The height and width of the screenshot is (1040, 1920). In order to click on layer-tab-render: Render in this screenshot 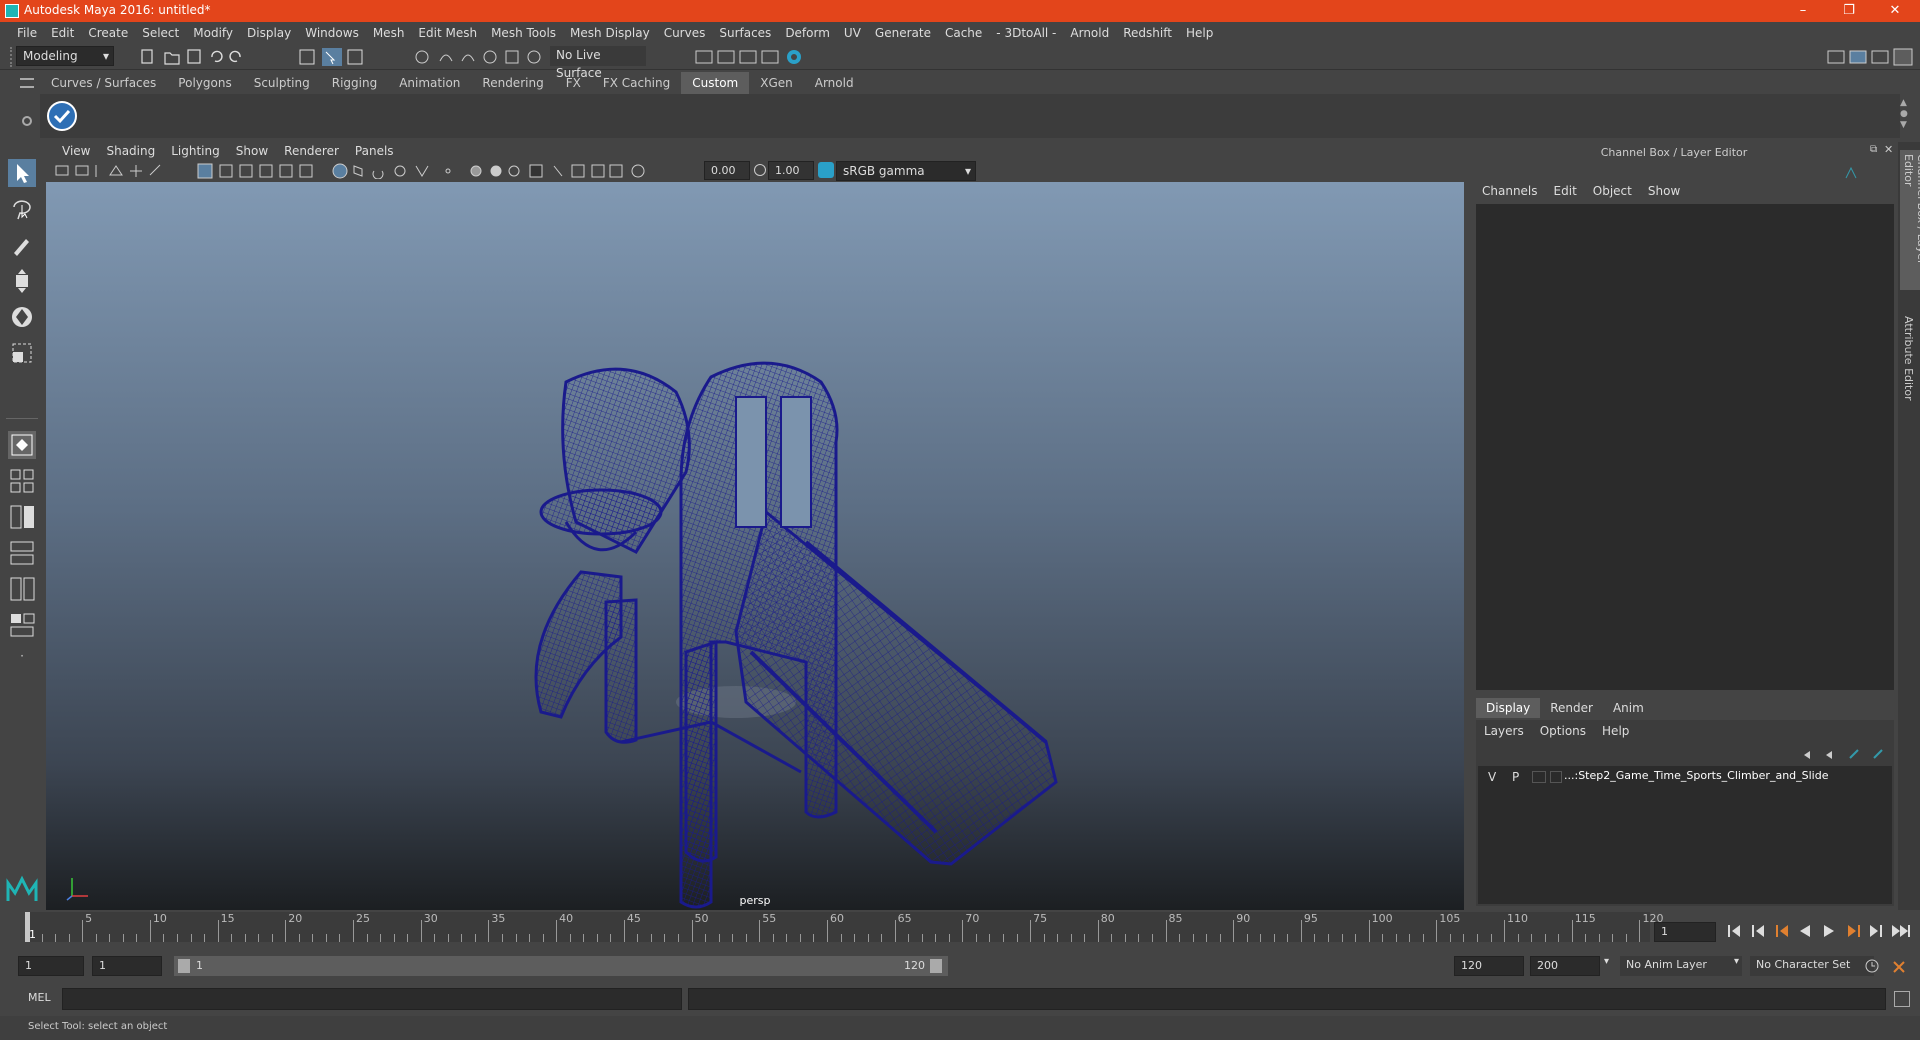, I will do `click(1571, 708)`.